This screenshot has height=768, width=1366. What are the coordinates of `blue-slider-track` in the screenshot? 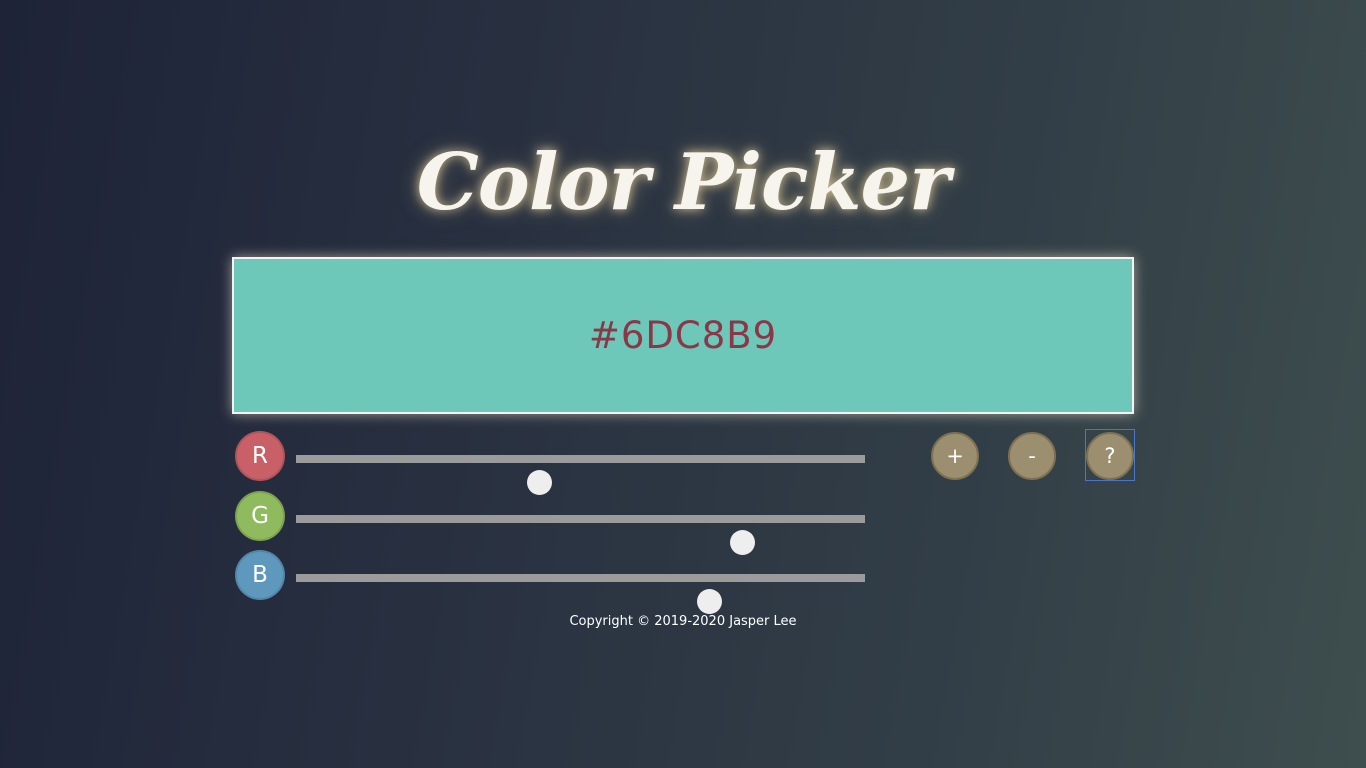 It's located at (580, 594).